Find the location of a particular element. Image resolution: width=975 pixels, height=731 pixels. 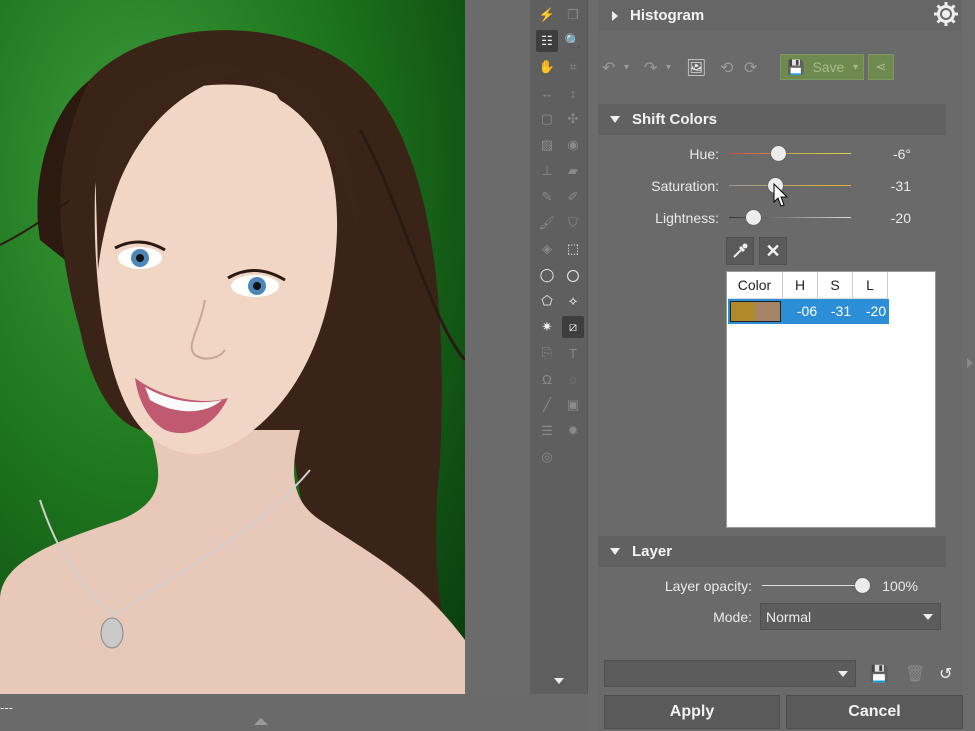

saturation-value: -31 is located at coordinates (900, 186).